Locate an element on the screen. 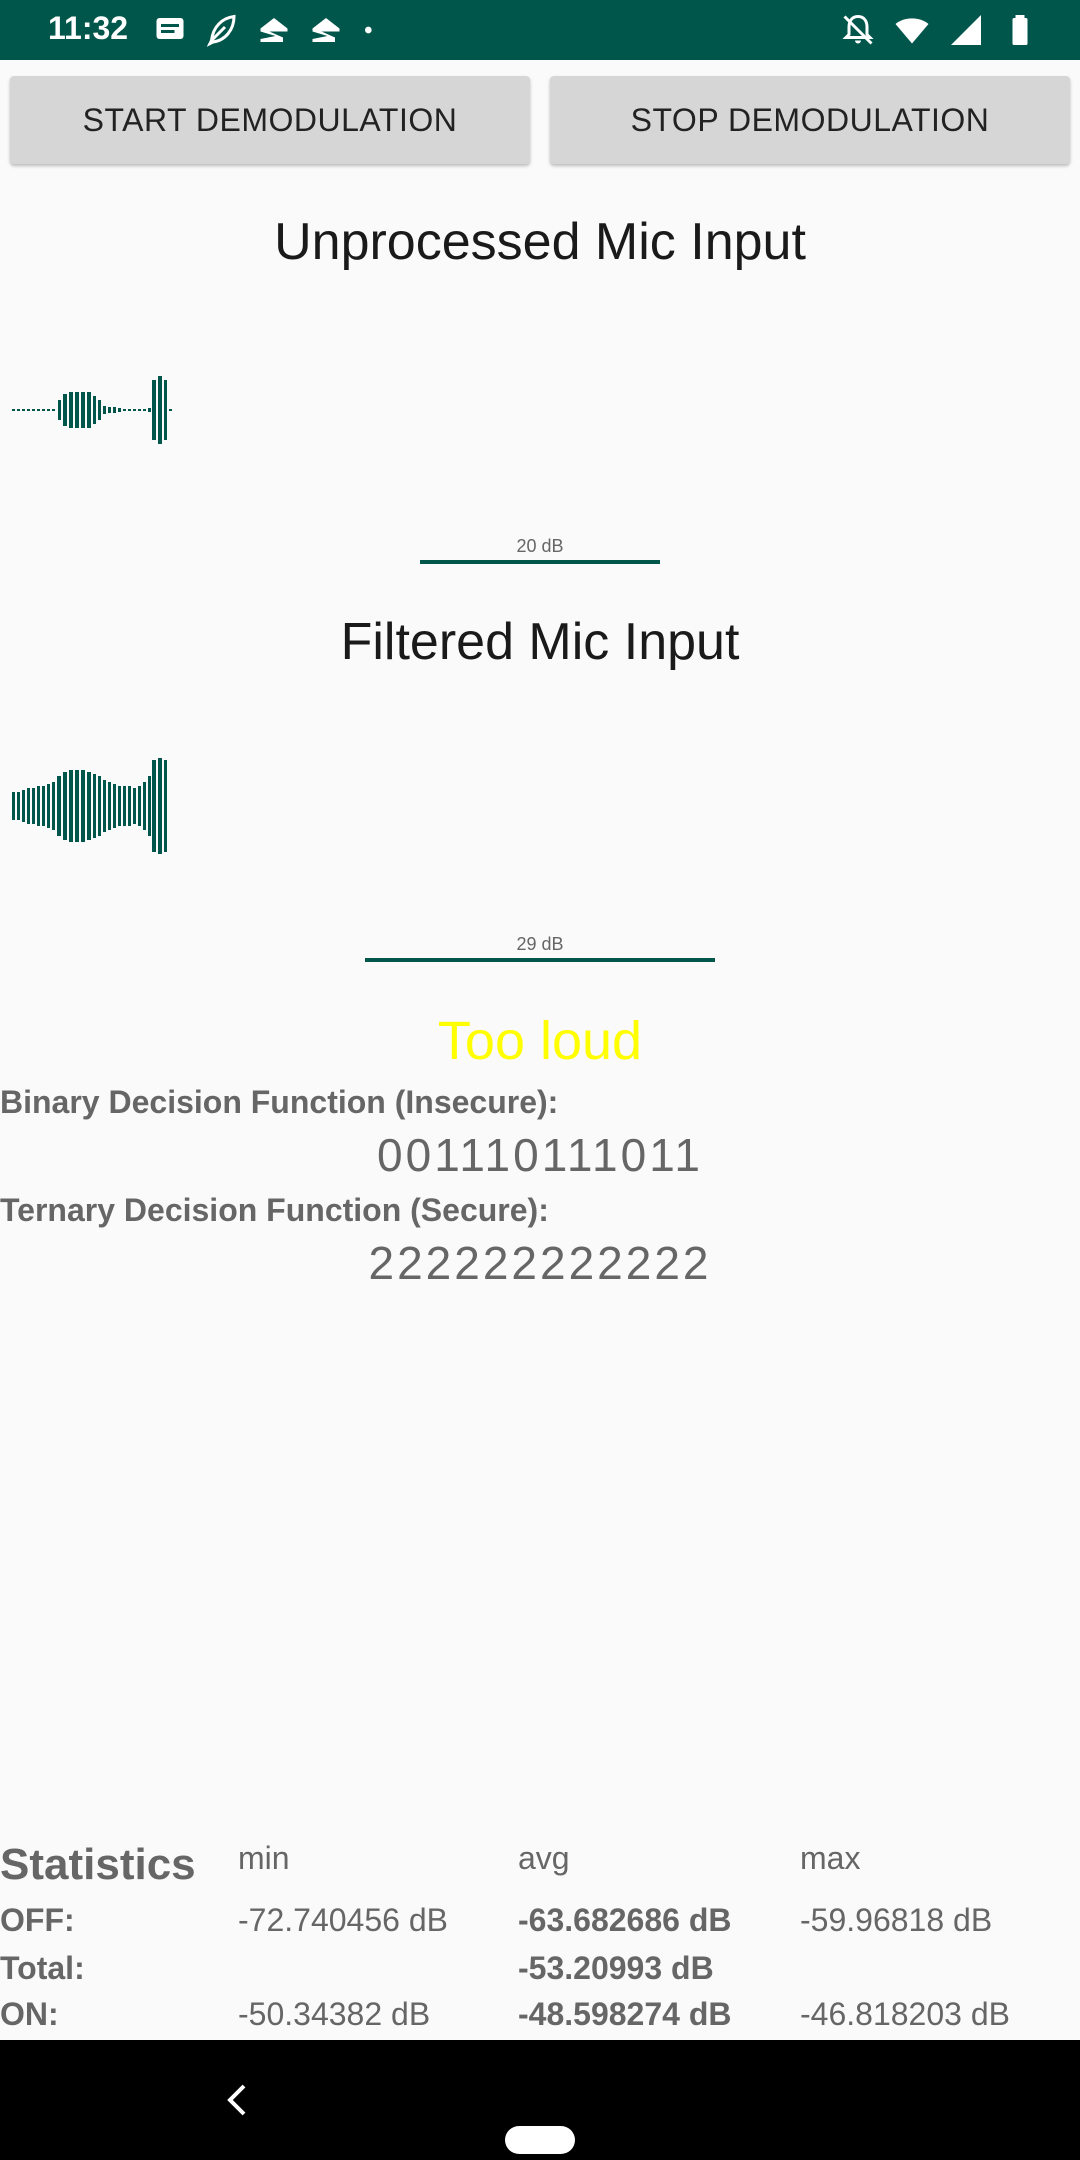 The image size is (1080, 2160). on-avg-value: -48.598274 dB is located at coordinates (625, 2014).